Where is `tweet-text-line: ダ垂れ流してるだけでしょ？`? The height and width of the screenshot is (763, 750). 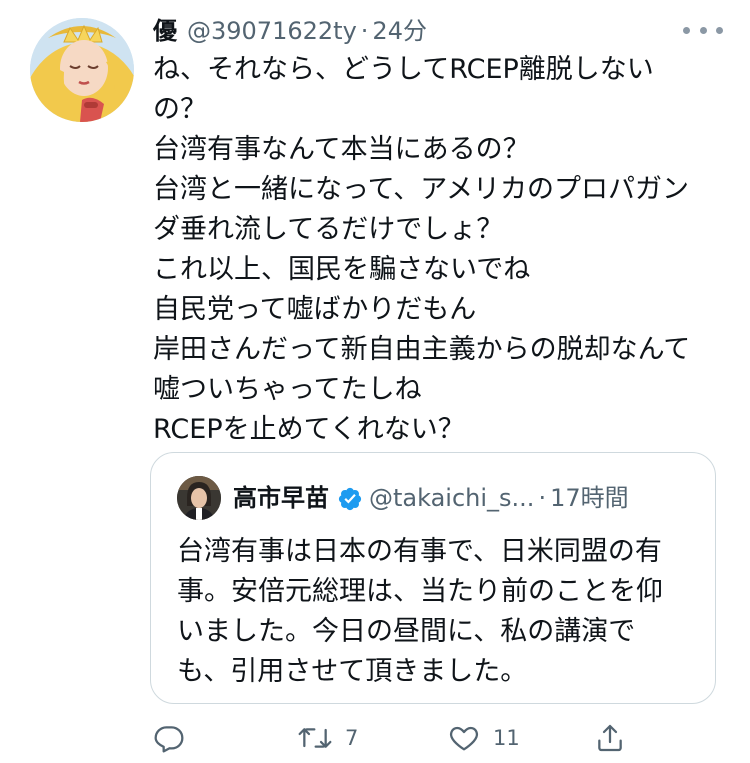
tweet-text-line: ダ垂れ流してるだけでしょ？ is located at coordinates (328, 229).